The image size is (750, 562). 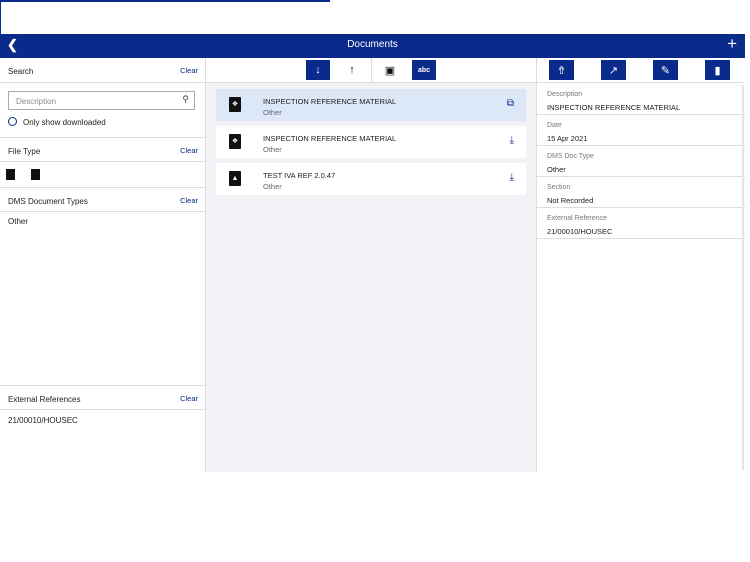 What do you see at coordinates (641, 223) in the screenshot?
I see `detail-external-reference: External Reference 21/00010/HOUSEC` at bounding box center [641, 223].